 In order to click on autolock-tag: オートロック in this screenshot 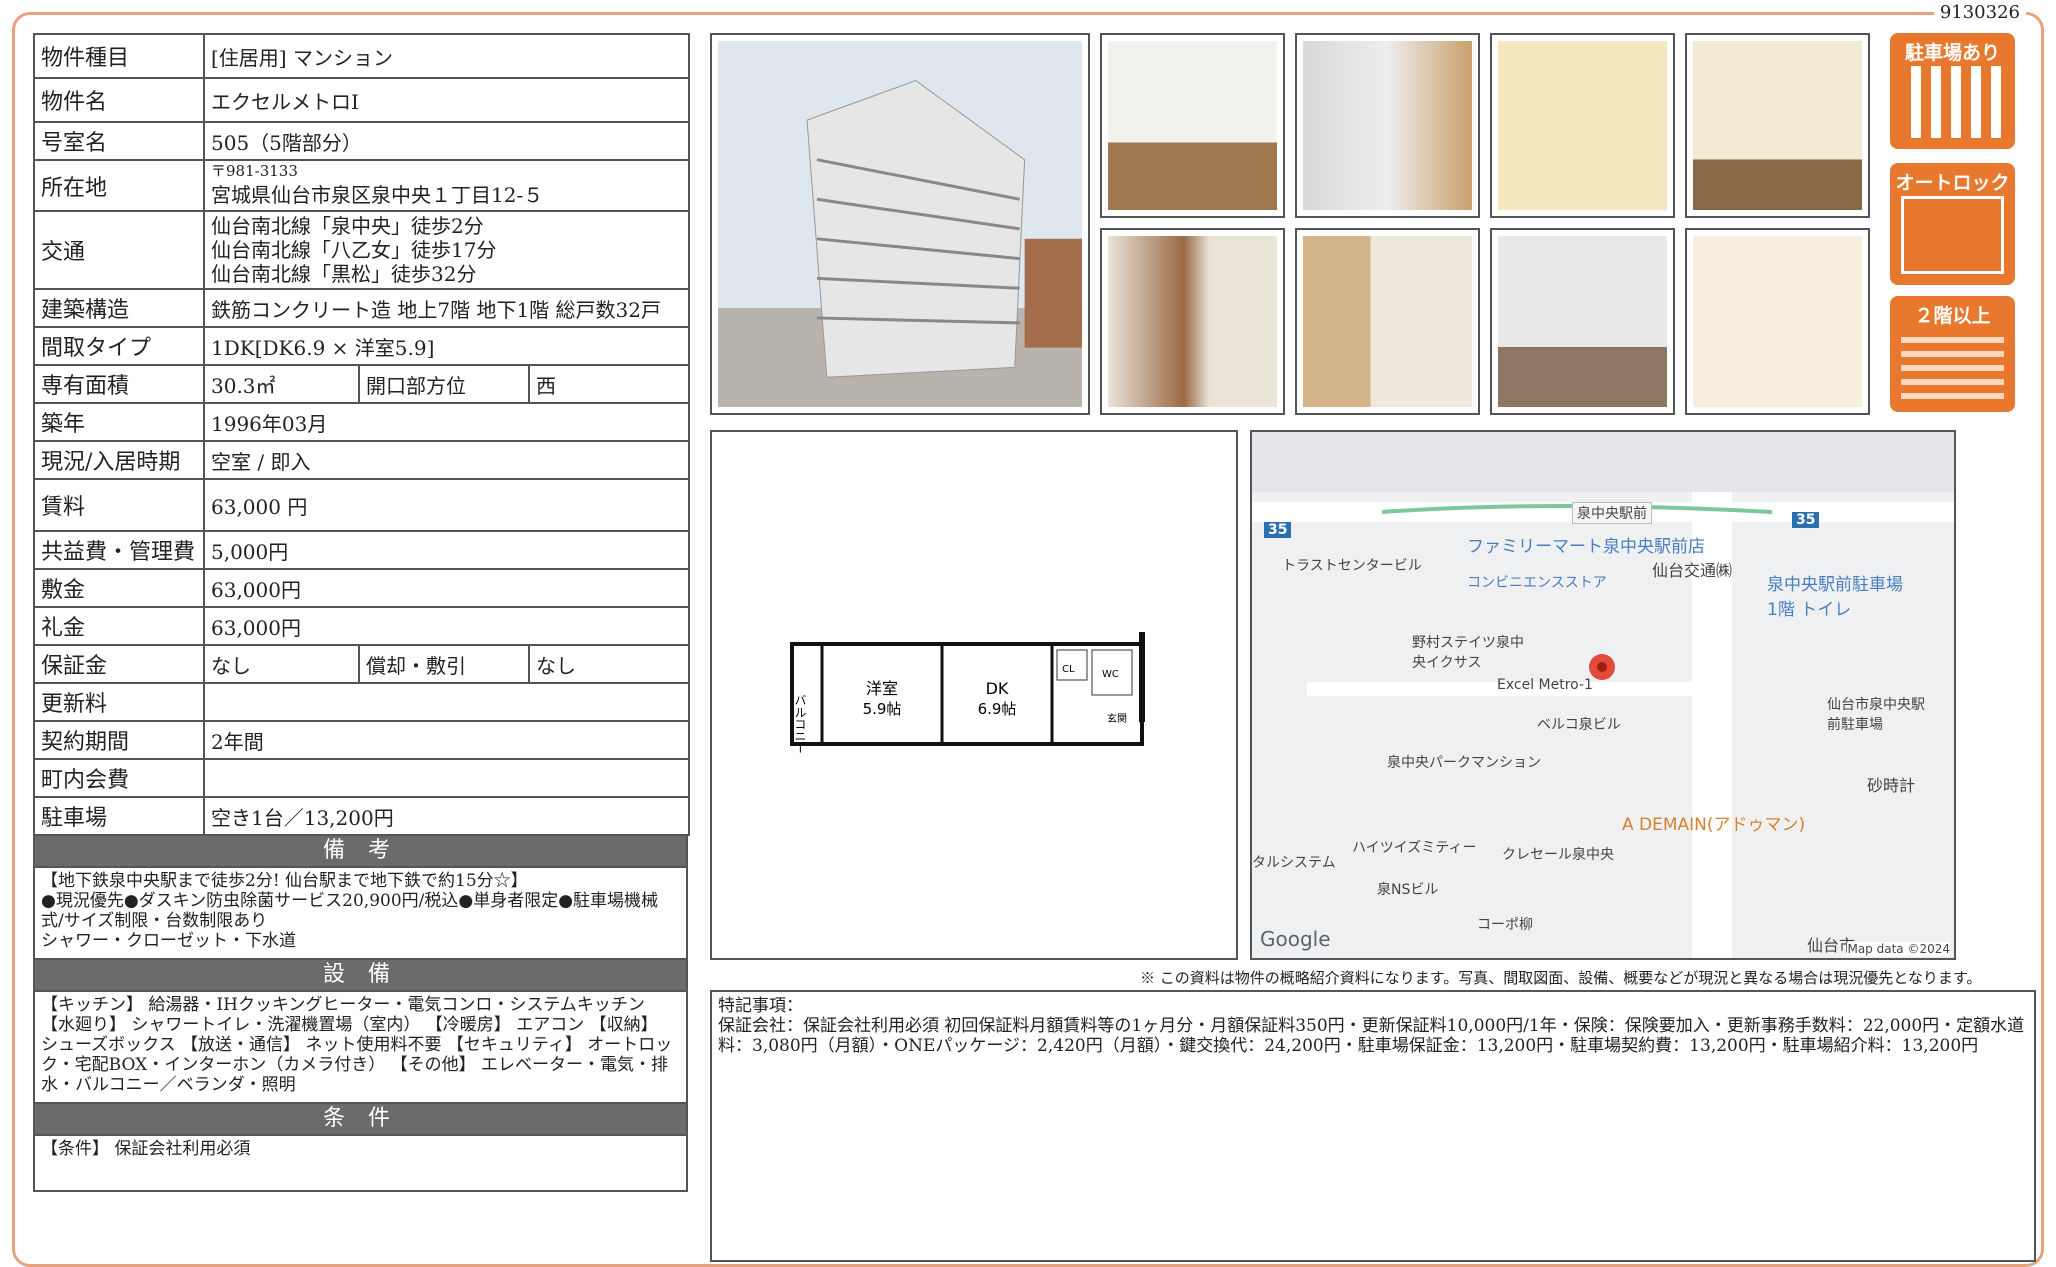, I will do `click(1952, 224)`.